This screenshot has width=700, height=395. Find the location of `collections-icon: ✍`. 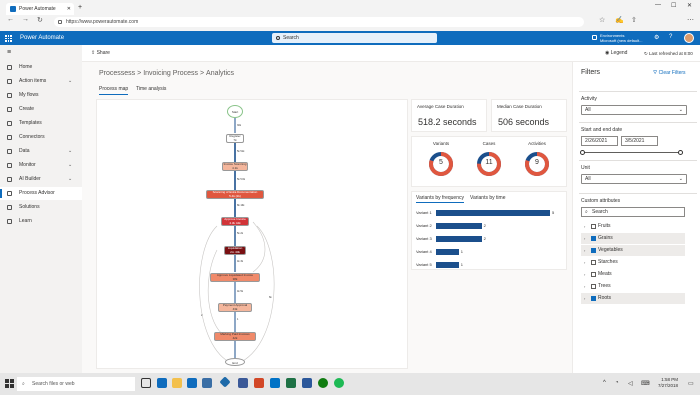

collections-icon: ✍ is located at coordinates (619, 20).